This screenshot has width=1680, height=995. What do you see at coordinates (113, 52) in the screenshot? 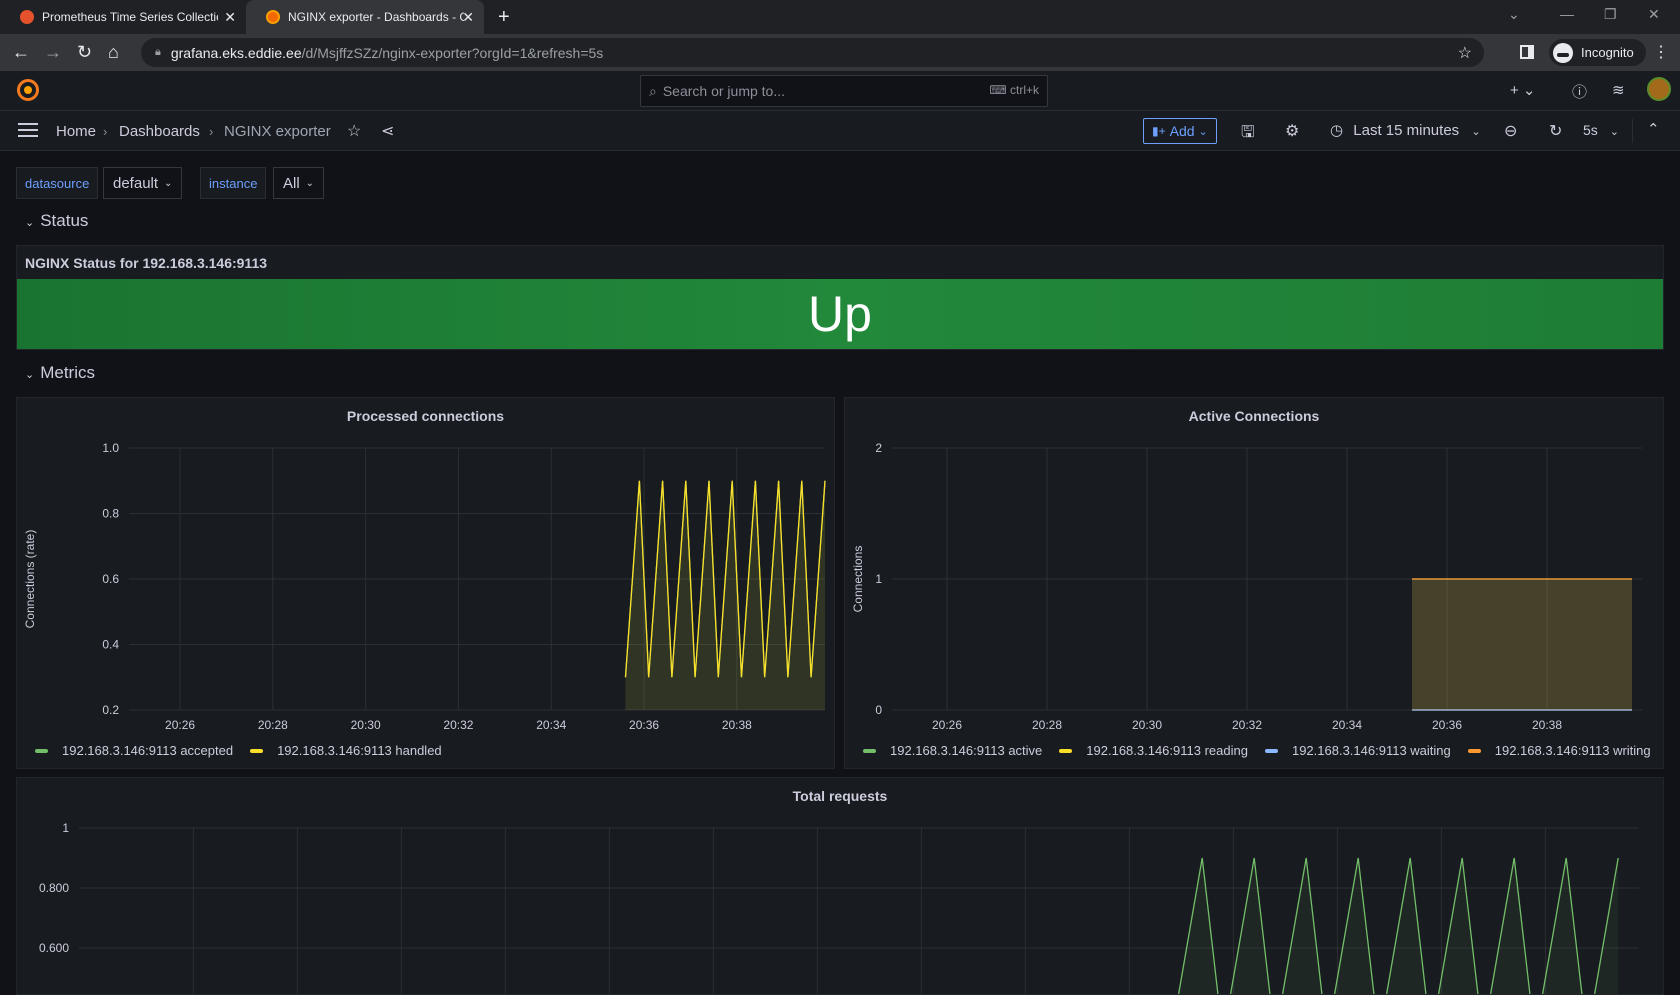
I see `home-icon: ⌂` at bounding box center [113, 52].